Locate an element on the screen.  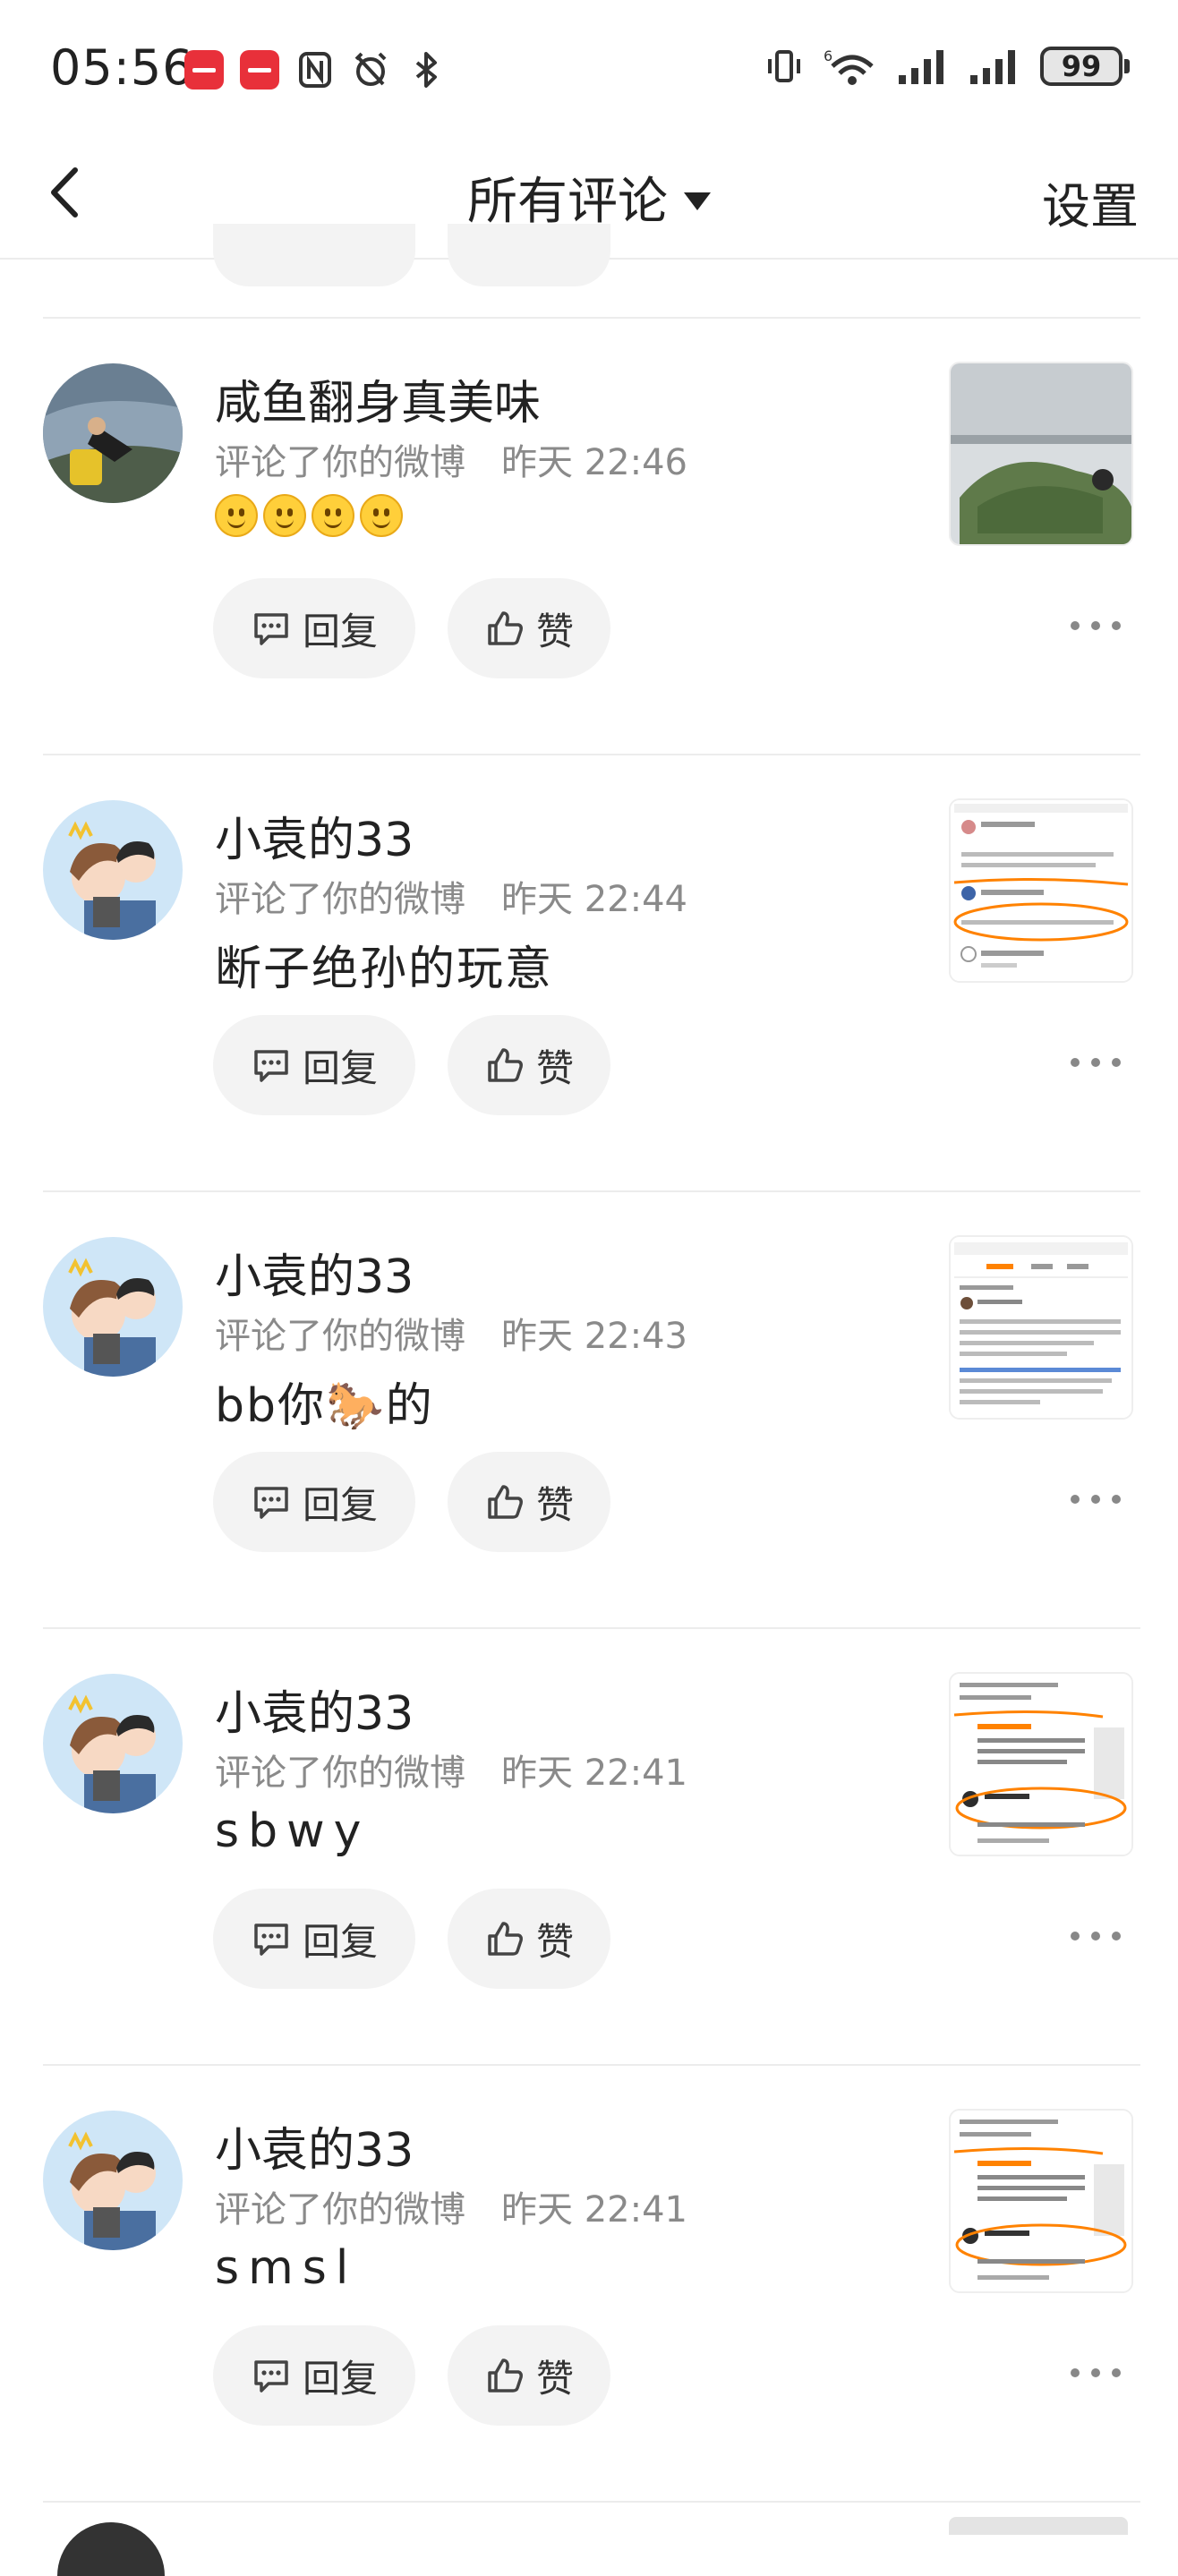
status-time: 05:56 is located at coordinates (122, 67).